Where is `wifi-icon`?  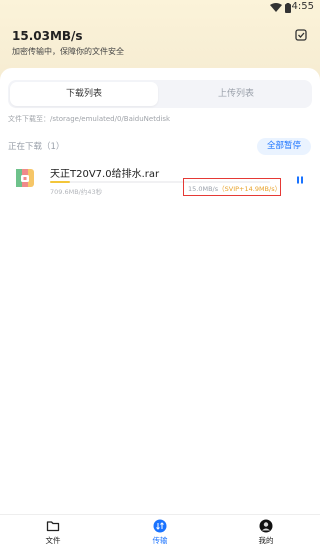 wifi-icon is located at coordinates (276, 7).